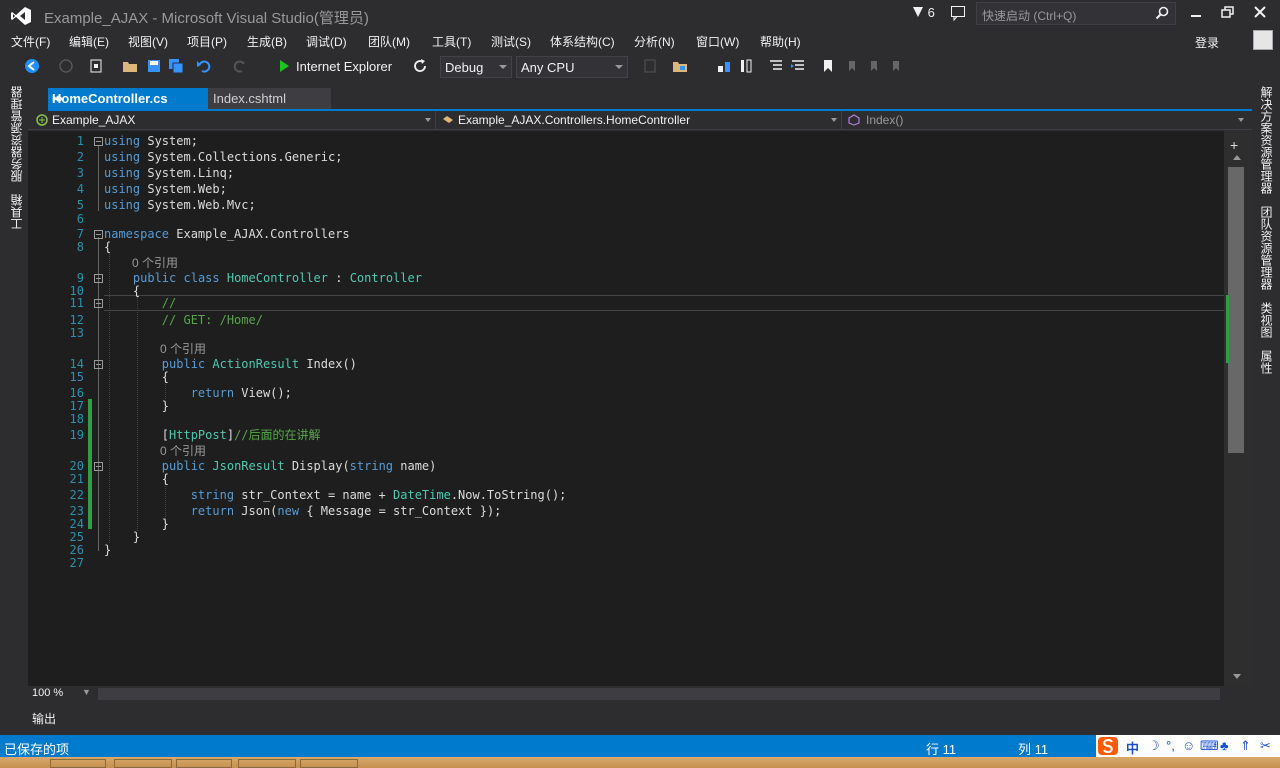  Describe the element at coordinates (958, 13) in the screenshot. I see `feedback-icon` at that location.